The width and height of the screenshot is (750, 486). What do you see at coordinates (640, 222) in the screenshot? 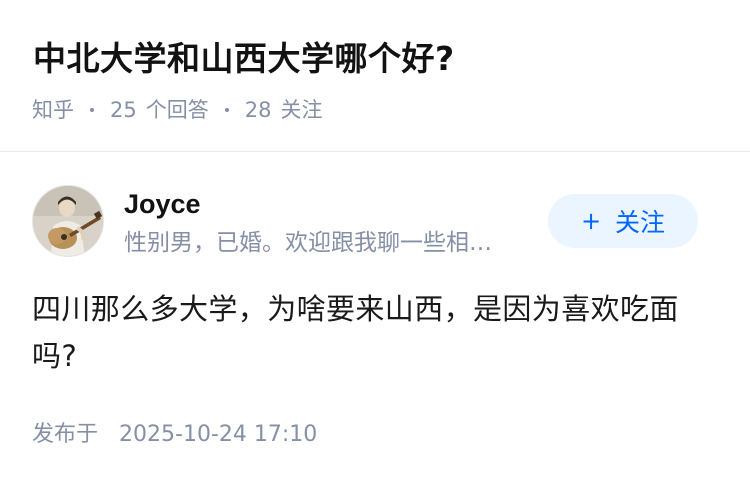
I see `follow-button-label: 关注` at bounding box center [640, 222].